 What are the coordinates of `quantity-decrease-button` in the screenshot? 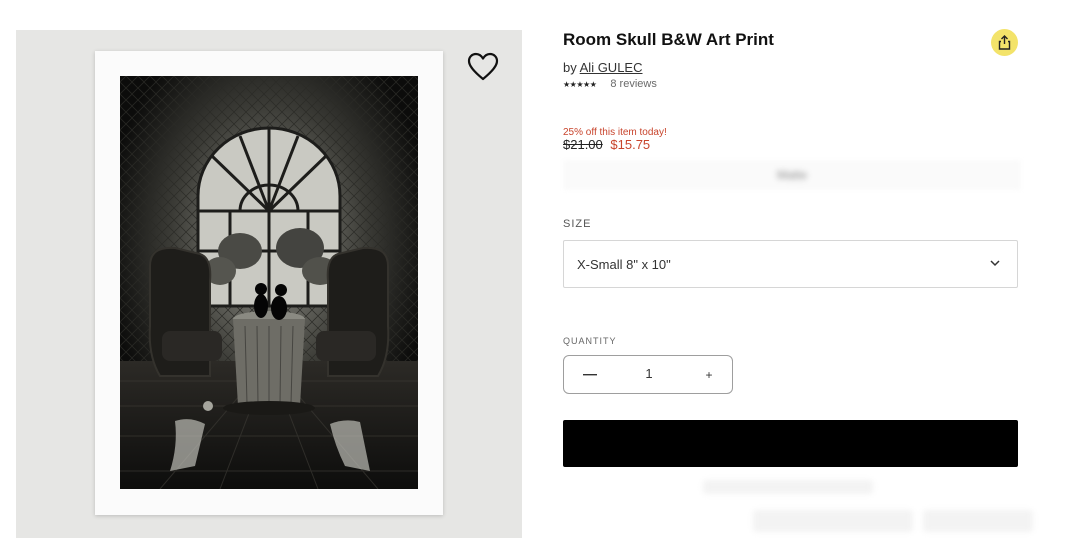 It's located at (590, 375).